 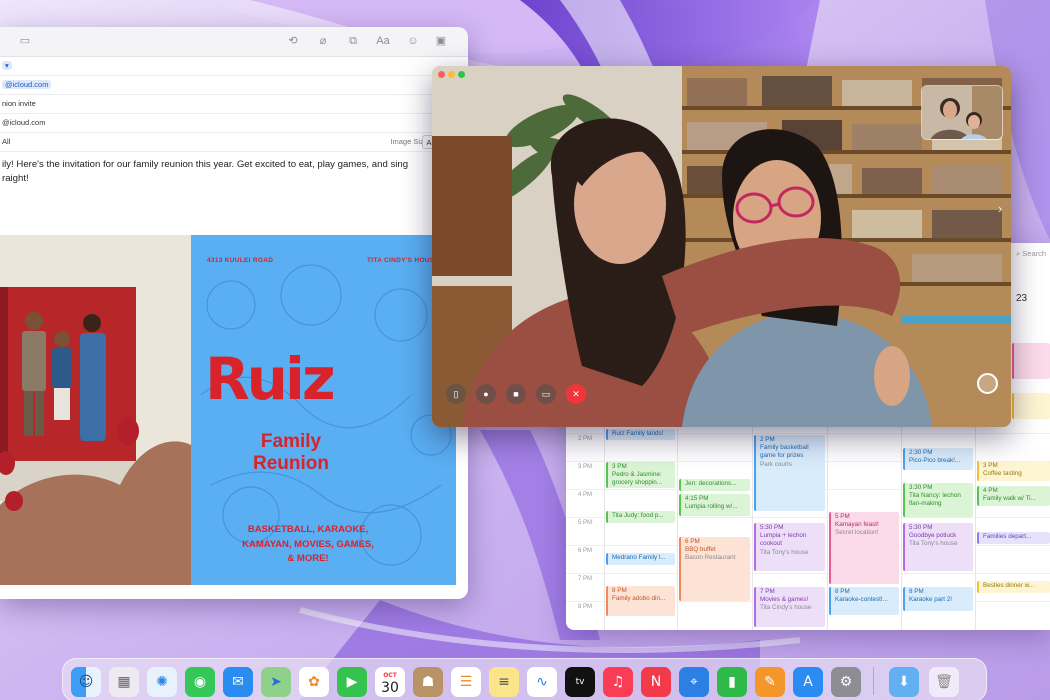 What do you see at coordinates (441, 41) in the screenshot?
I see `photo-browser-icon: ▣` at bounding box center [441, 41].